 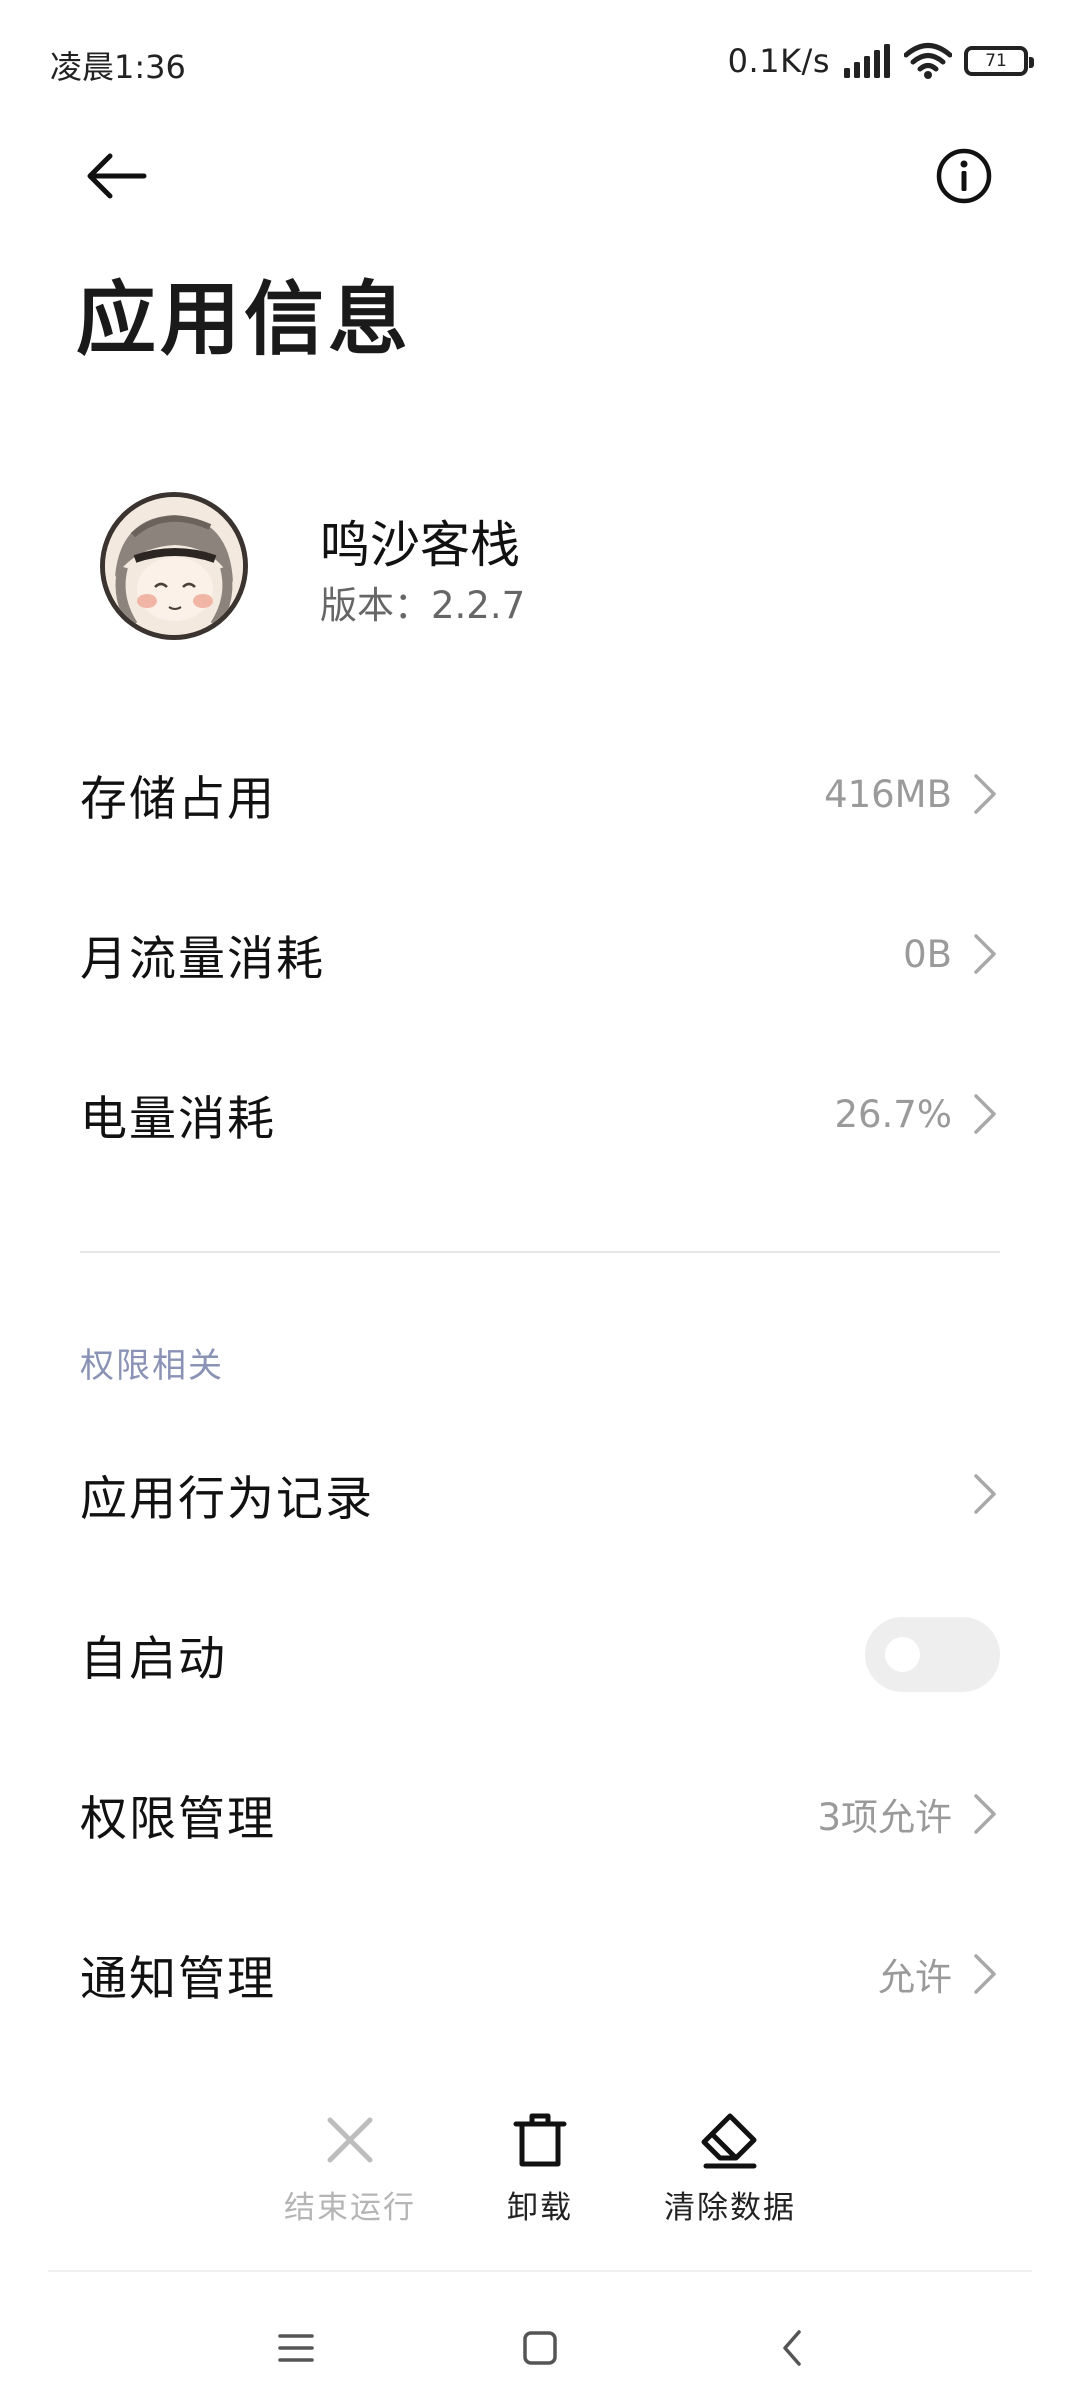 I want to click on toggle-knob, so click(x=902, y=1654).